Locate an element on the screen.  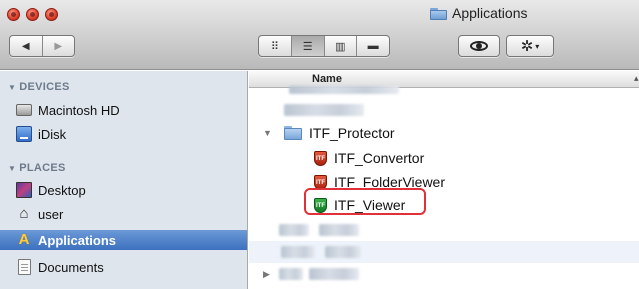
view-mode-buttons: ⠿ ☰ ▥ ▬ is located at coordinates (324, 46).